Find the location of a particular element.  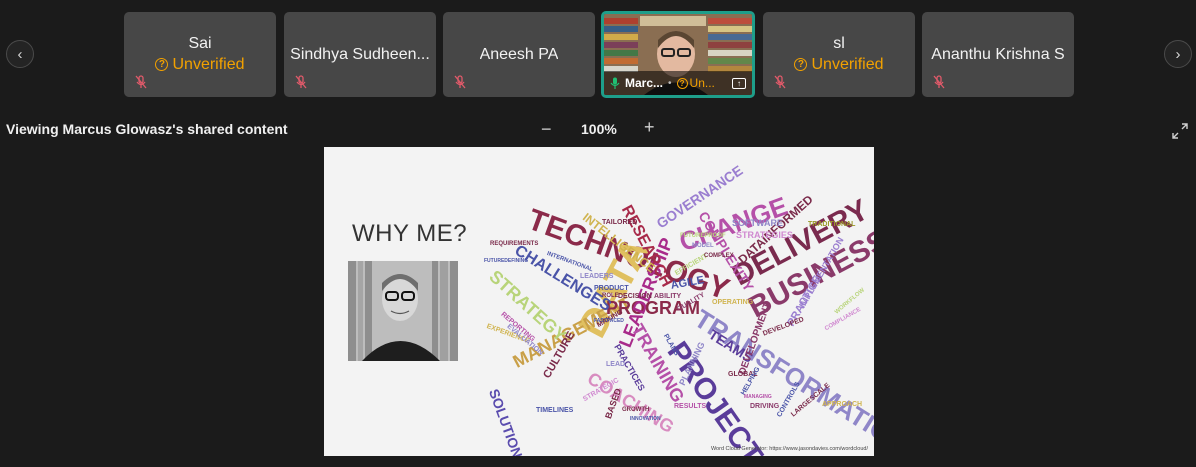

participant-video-tile: Marc... • ? Un... ↑ is located at coordinates (678, 54).